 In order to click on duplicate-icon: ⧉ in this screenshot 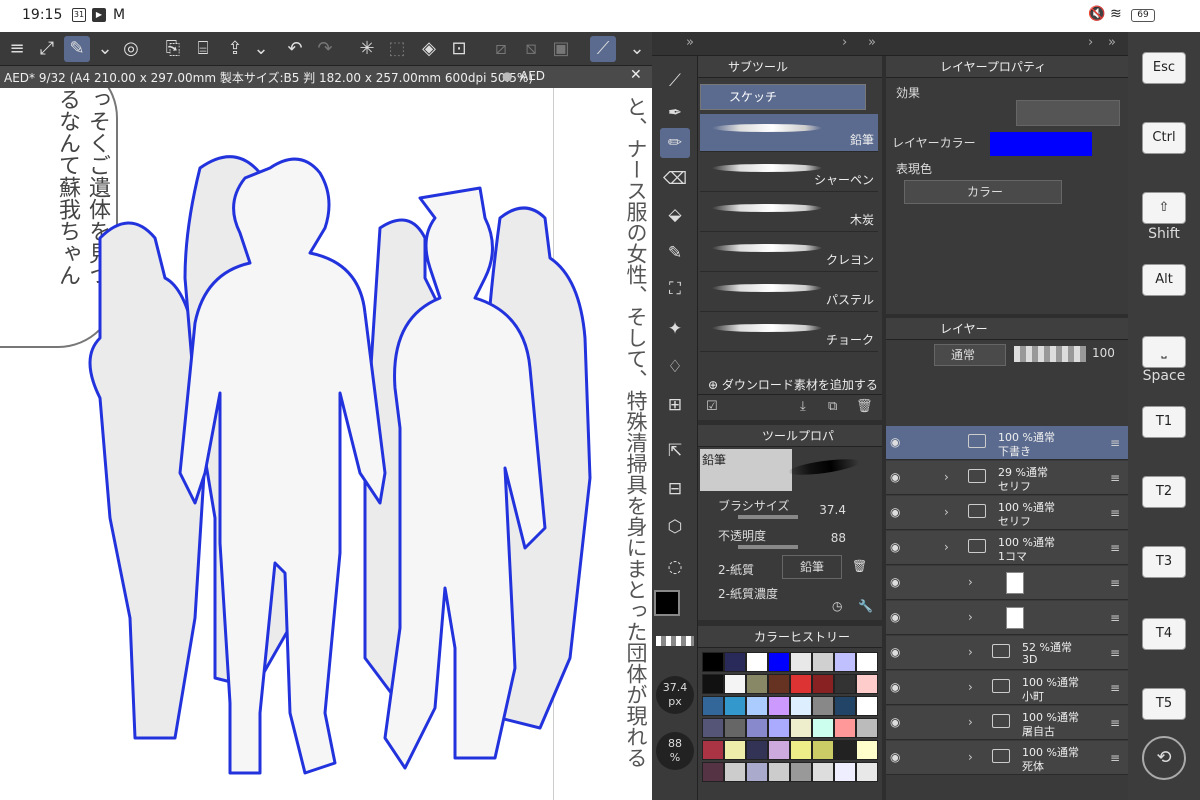, I will do `click(832, 406)`.